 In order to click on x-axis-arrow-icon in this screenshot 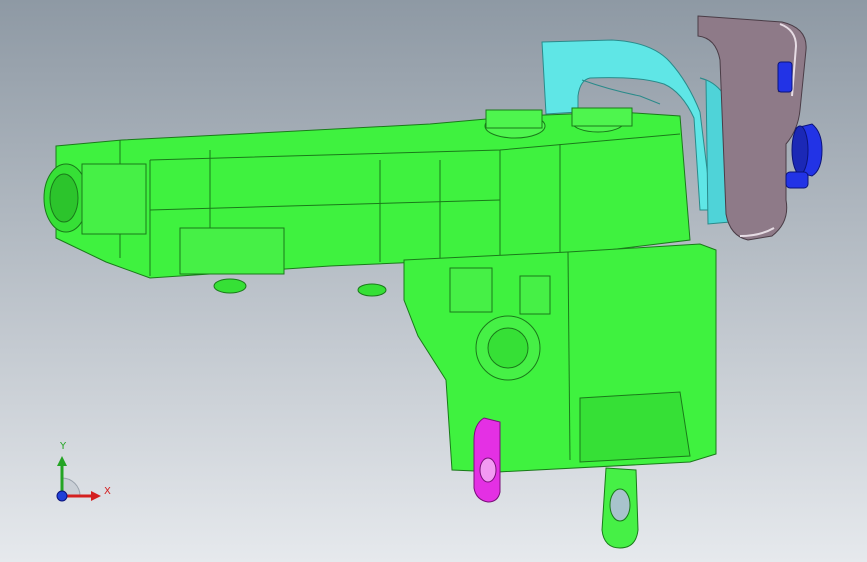, I will do `click(96, 496)`.